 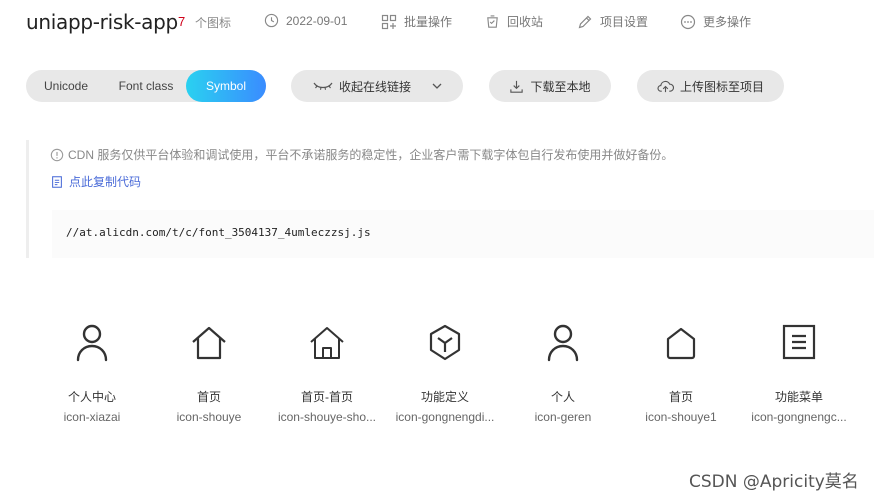 I want to click on icon-card: 个人 icon-geren, so click(x=563, y=375).